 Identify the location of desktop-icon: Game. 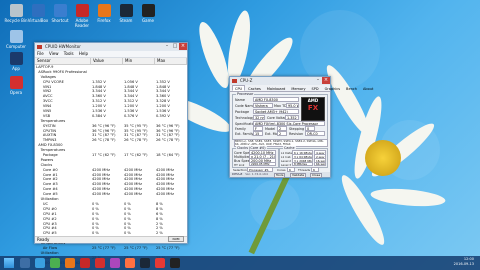
(148, 13).